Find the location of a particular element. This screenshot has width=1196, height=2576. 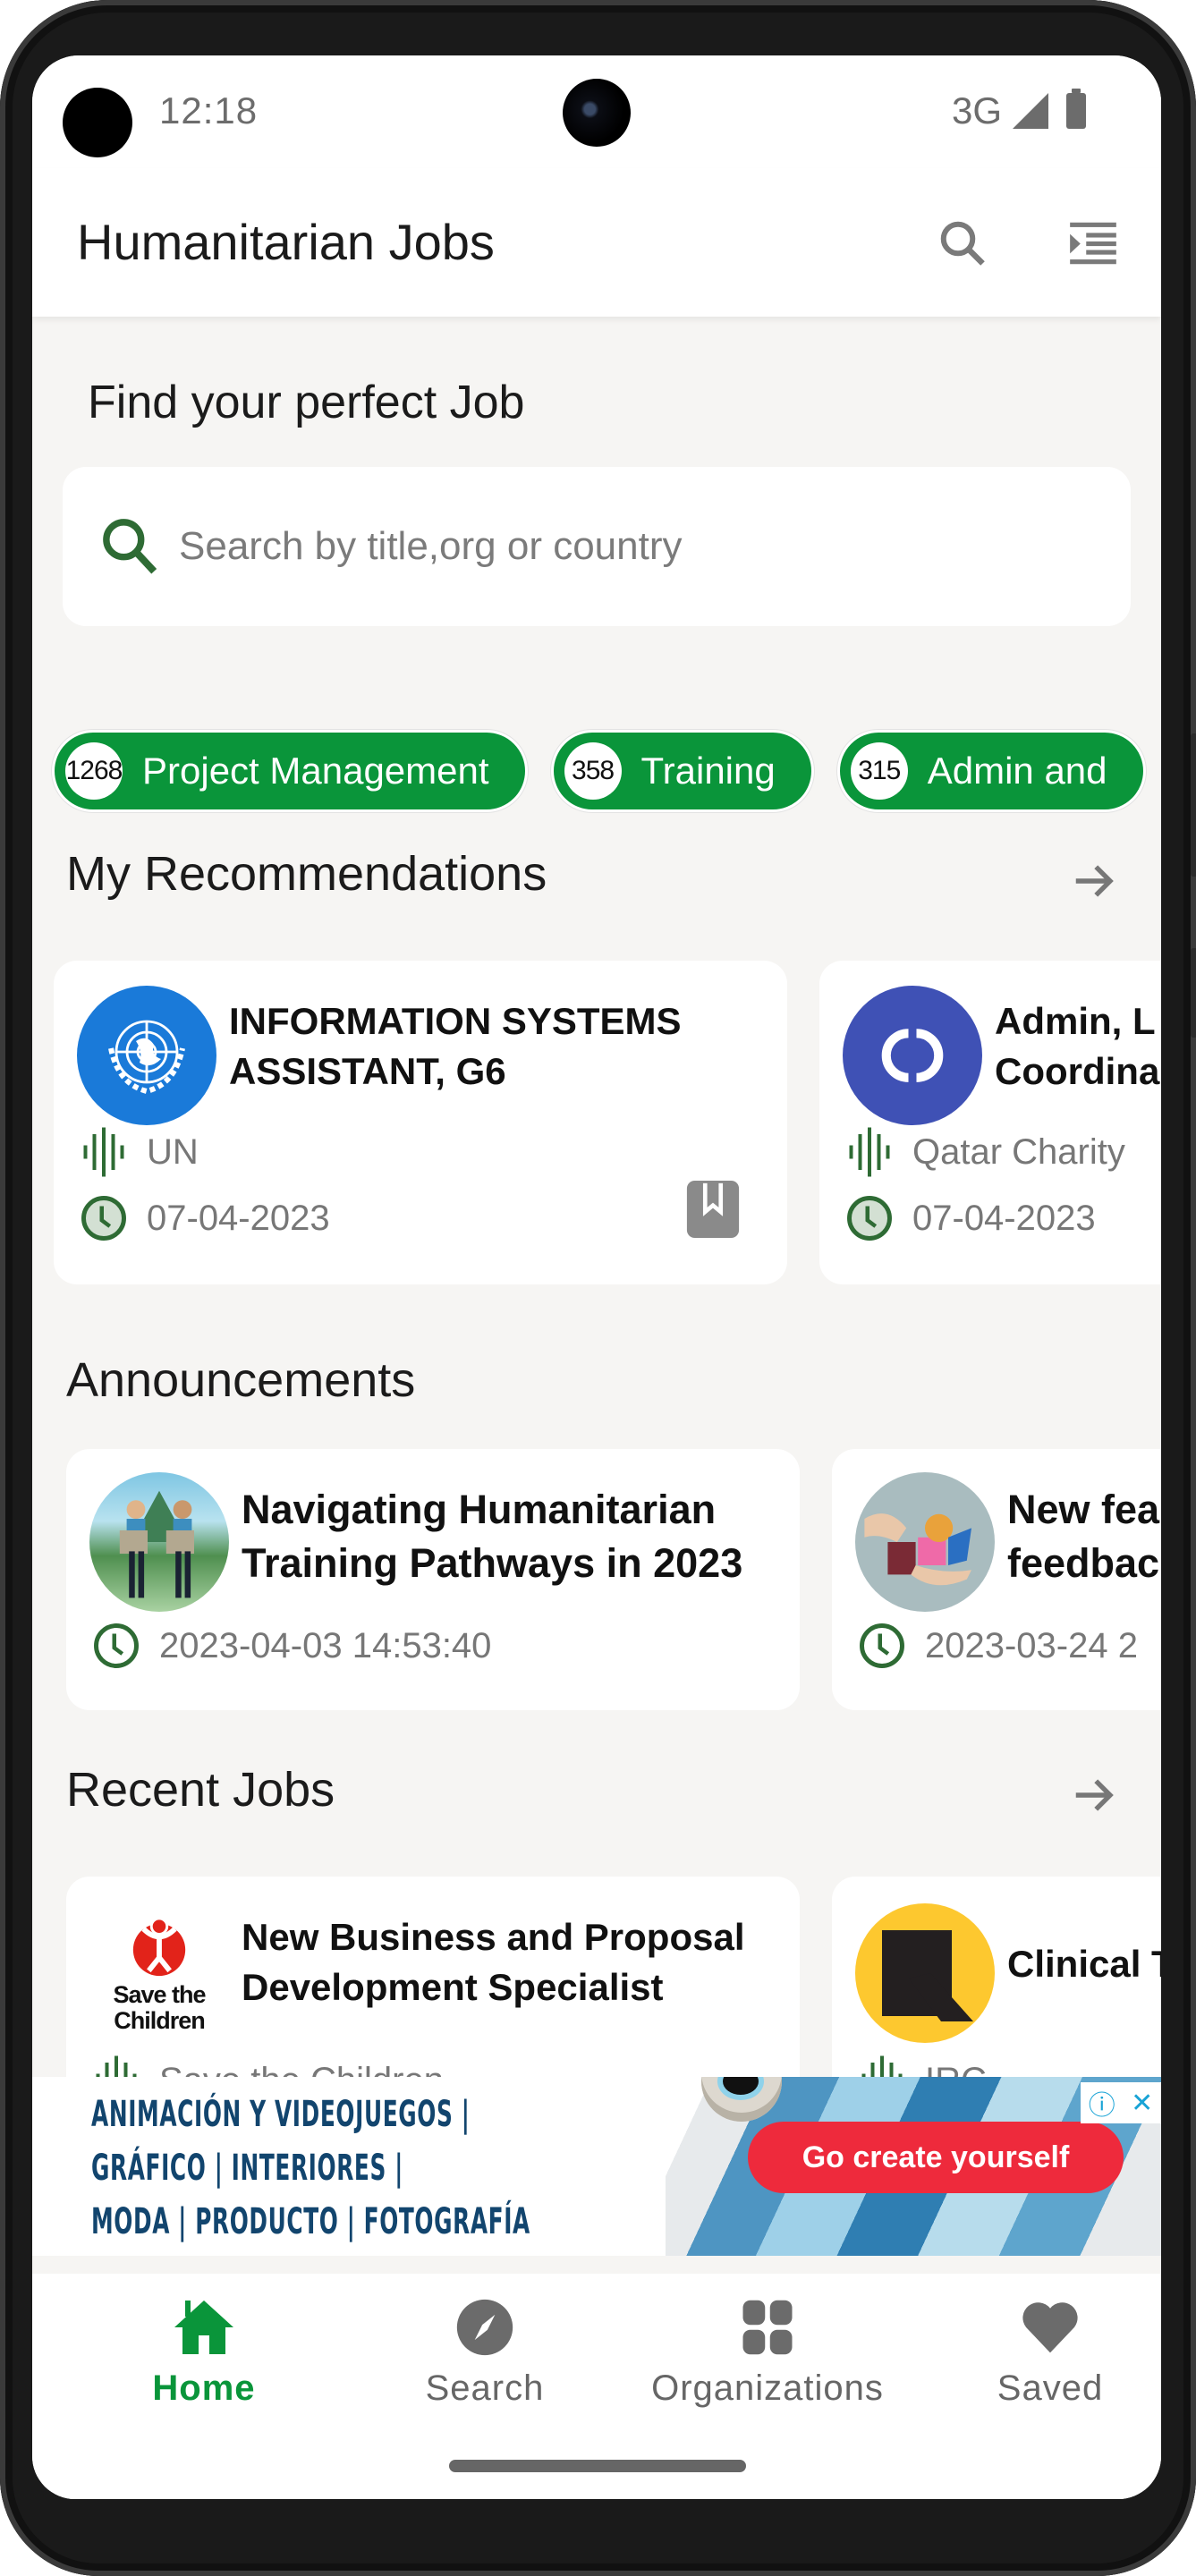

nav-search: Search is located at coordinates (485, 2354).